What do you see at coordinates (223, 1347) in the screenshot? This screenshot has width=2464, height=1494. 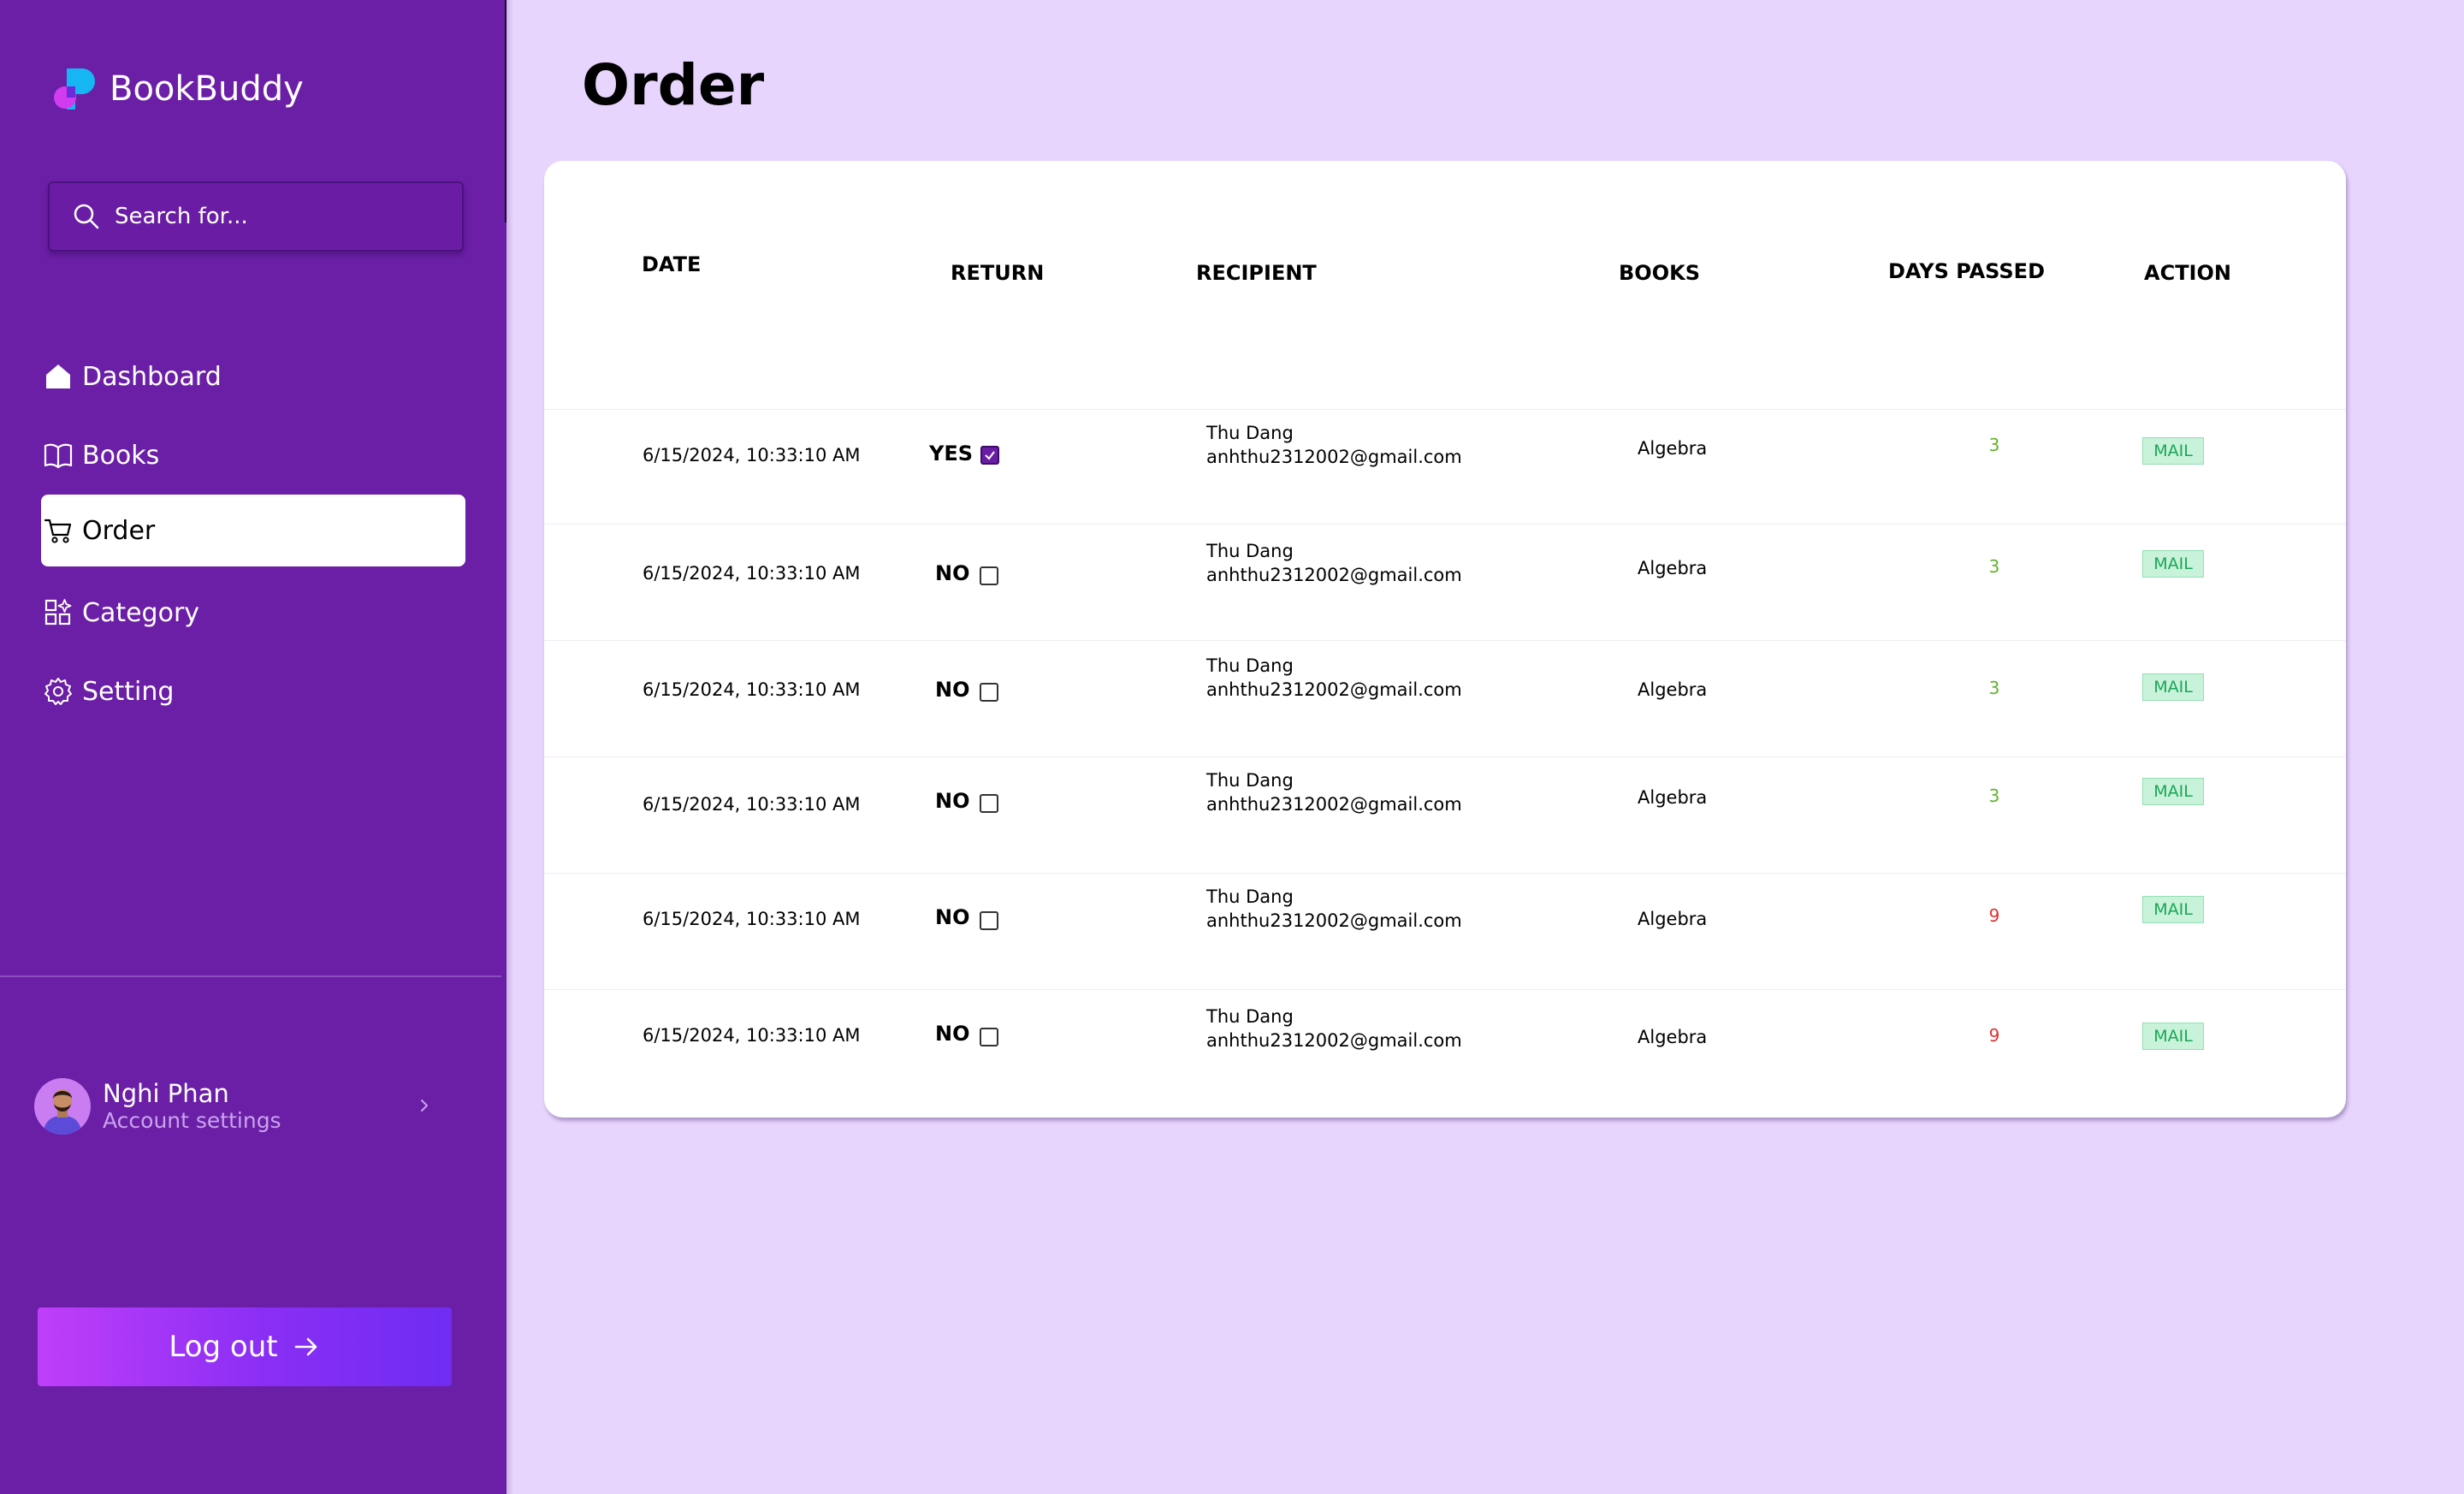 I see `logout-label: Log out` at bounding box center [223, 1347].